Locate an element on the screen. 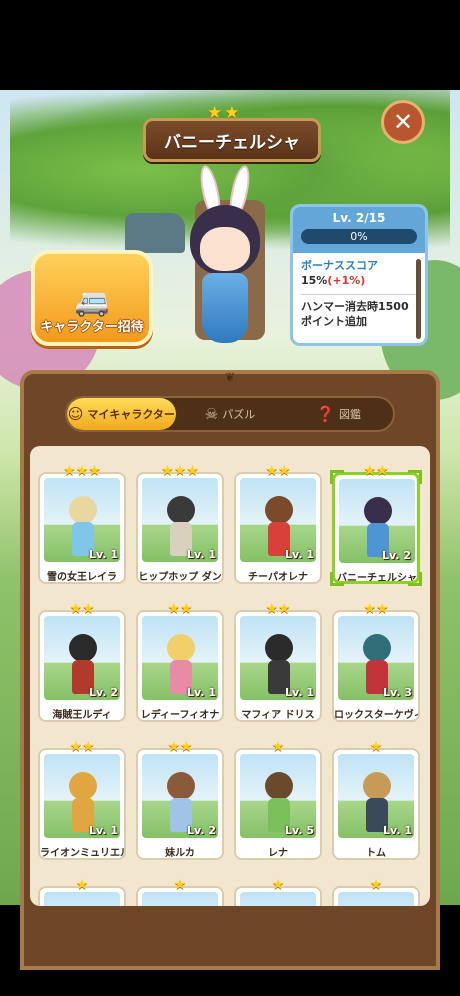 This screenshot has width=460, height=996. character-card: ★ Lv. 5 レナ is located at coordinates (278, 803).